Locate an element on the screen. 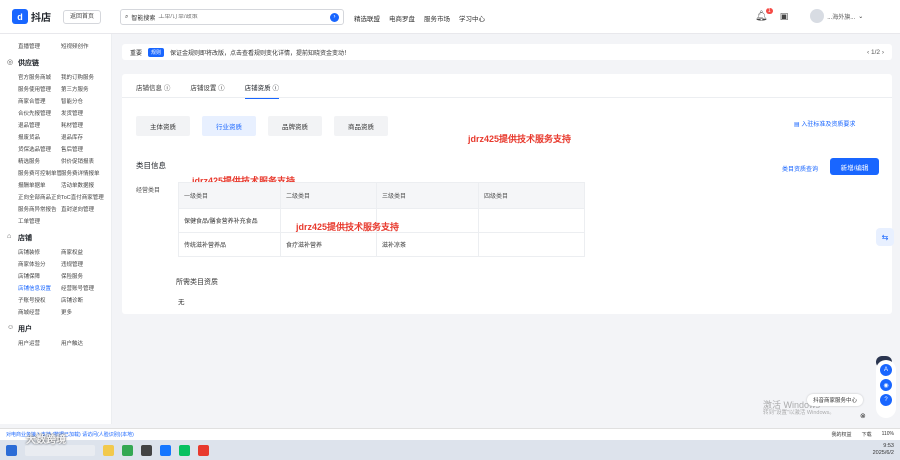  user-icon: ☺ is located at coordinates (11, 327).